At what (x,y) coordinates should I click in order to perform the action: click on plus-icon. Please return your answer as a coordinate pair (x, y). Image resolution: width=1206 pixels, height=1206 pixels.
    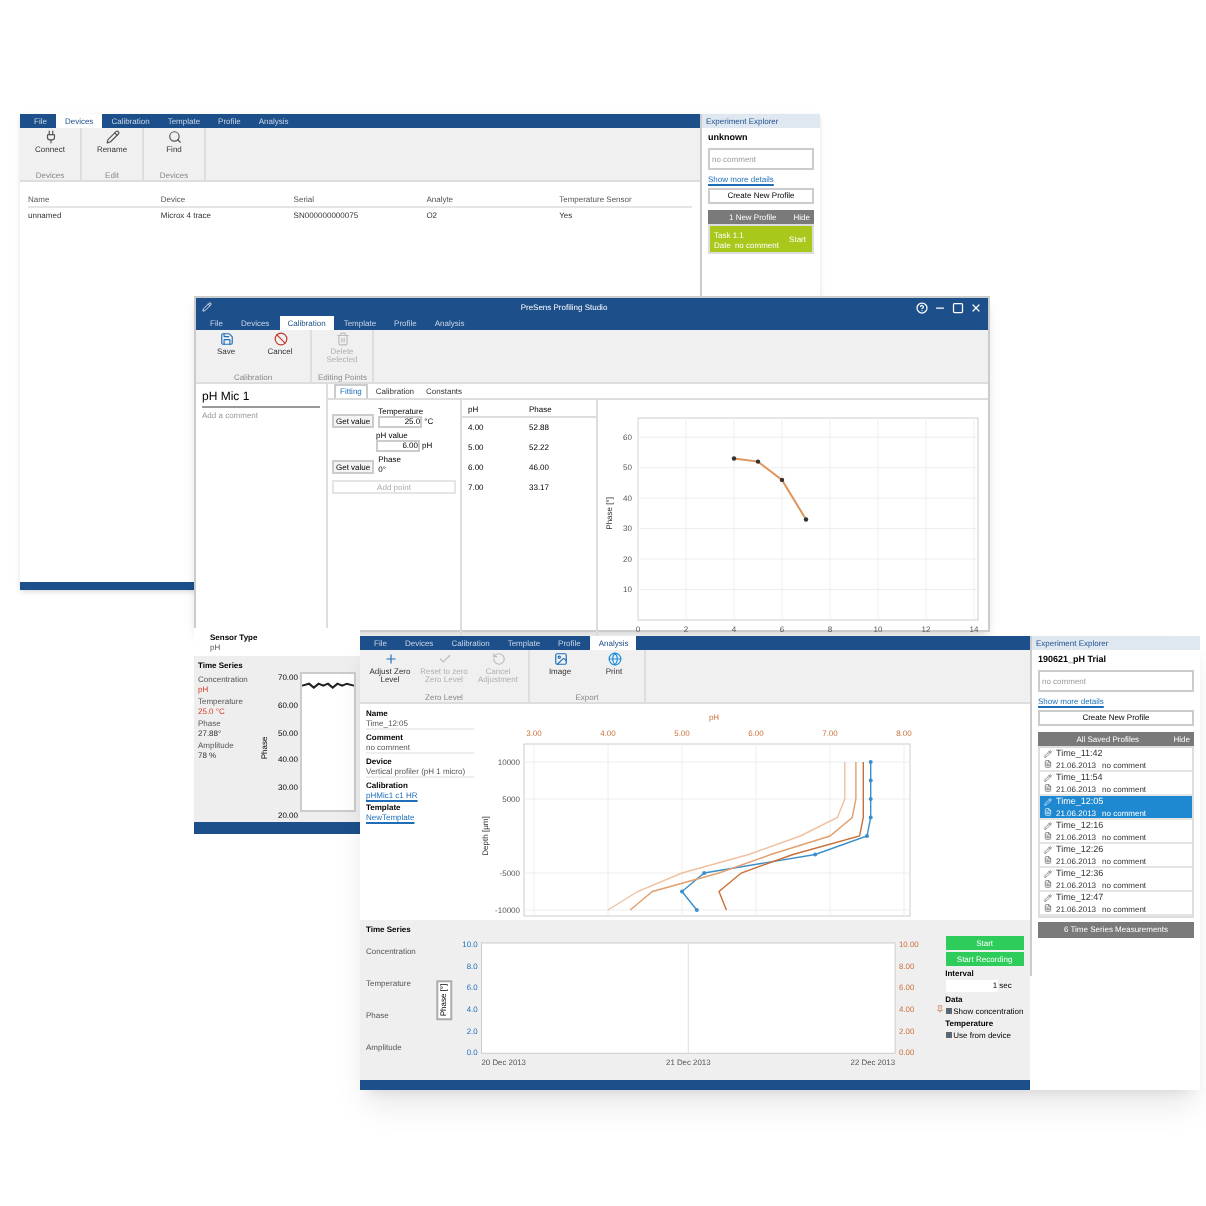
    Looking at the image, I should click on (390, 659).